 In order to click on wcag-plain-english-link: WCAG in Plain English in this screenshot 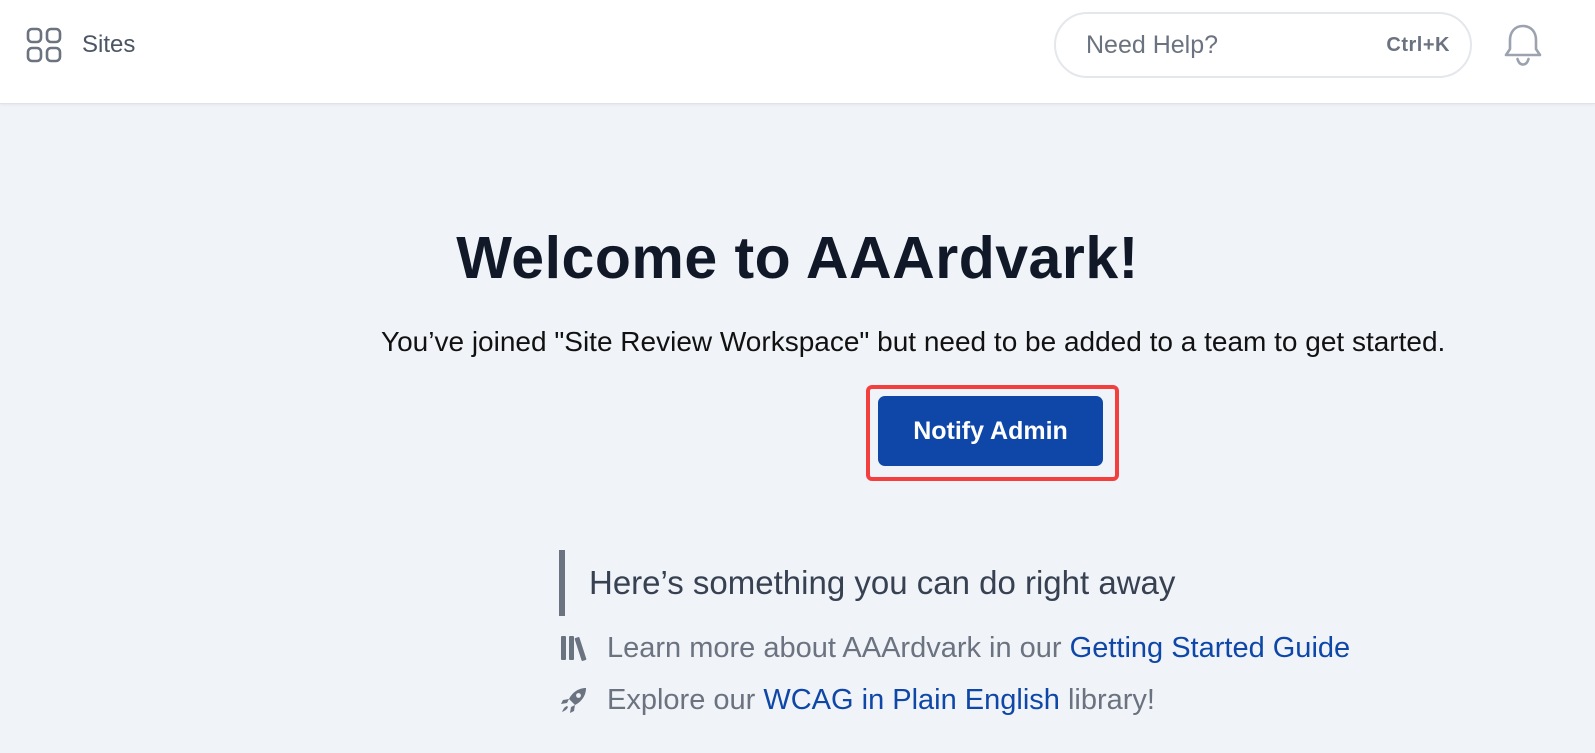, I will do `click(911, 700)`.